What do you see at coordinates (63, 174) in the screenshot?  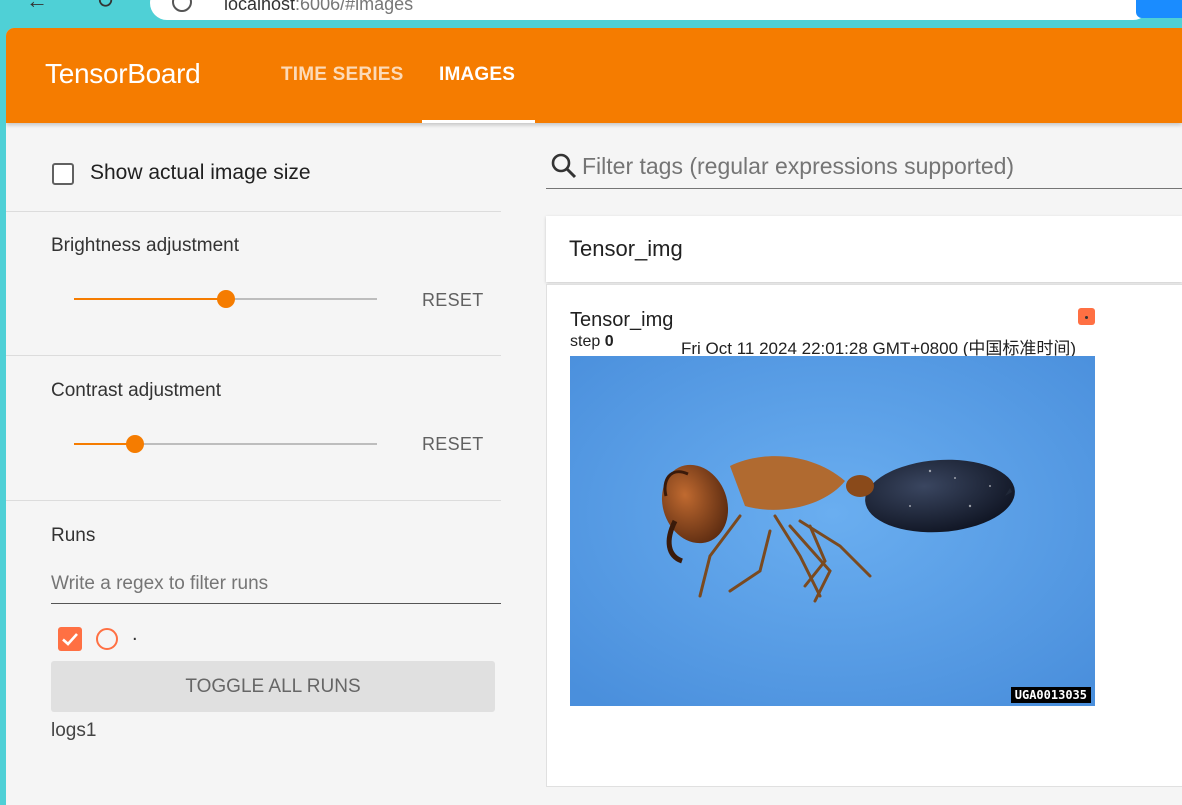 I see `show-actual-size-checkbox` at bounding box center [63, 174].